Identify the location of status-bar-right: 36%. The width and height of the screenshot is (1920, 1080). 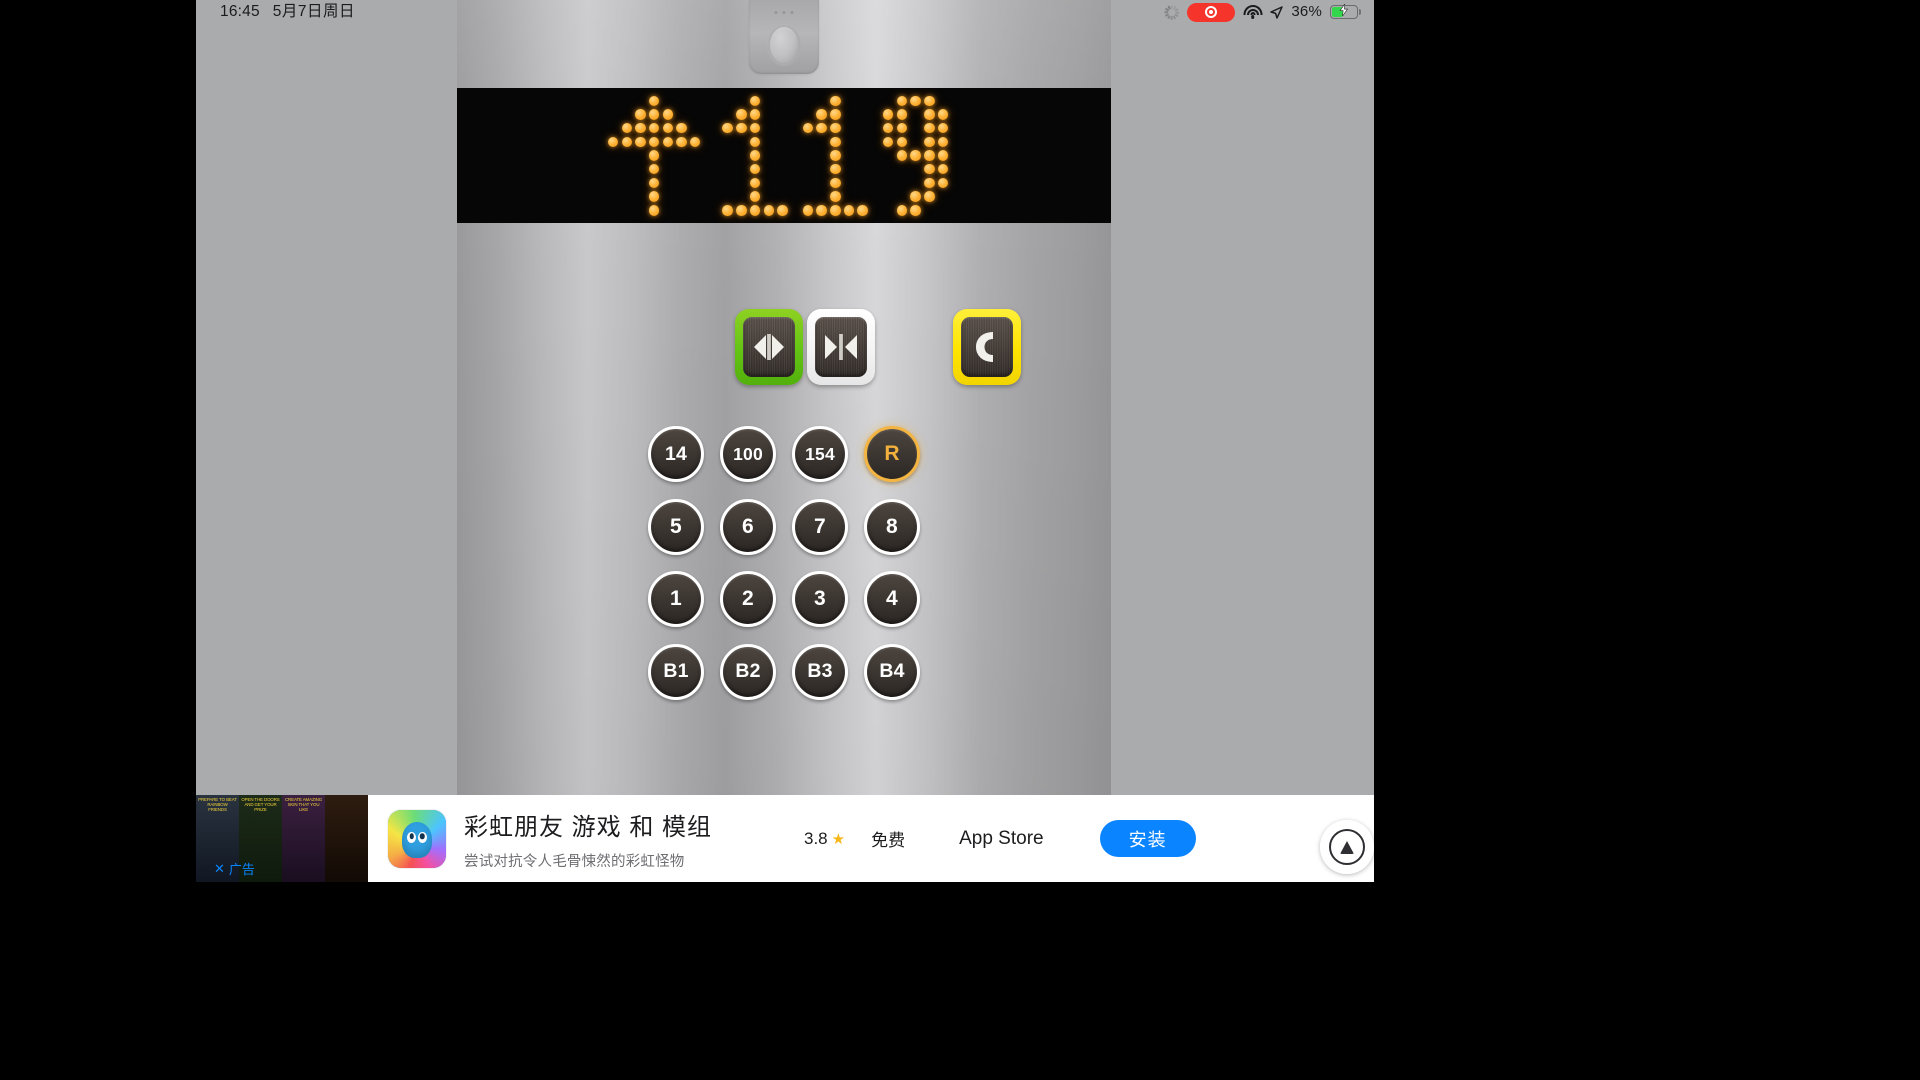
(1263, 12).